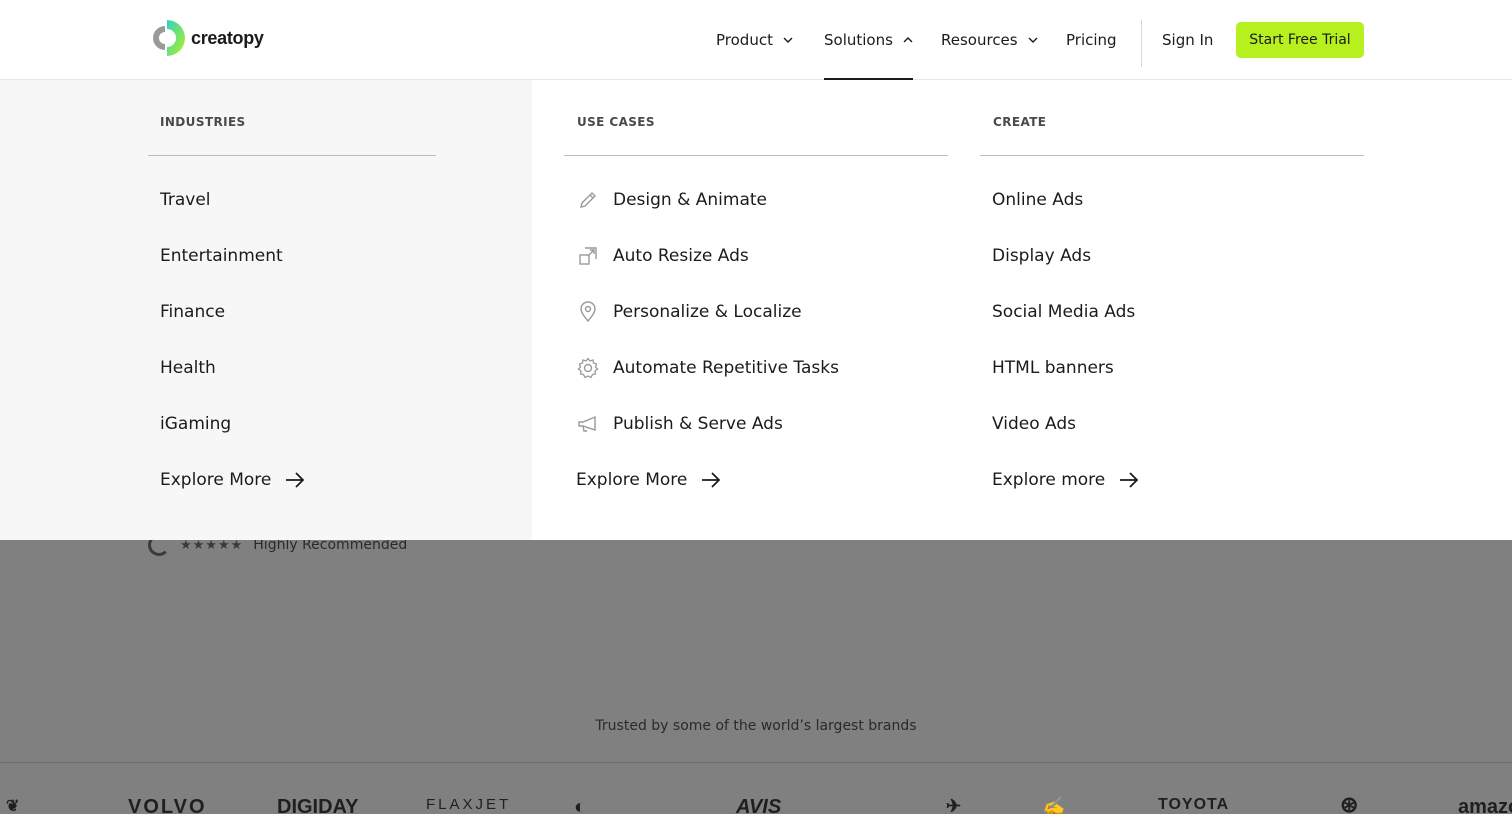 The height and width of the screenshot is (814, 1512). What do you see at coordinates (707, 312) in the screenshot?
I see `menu-item-label: Personalize & Localize` at bounding box center [707, 312].